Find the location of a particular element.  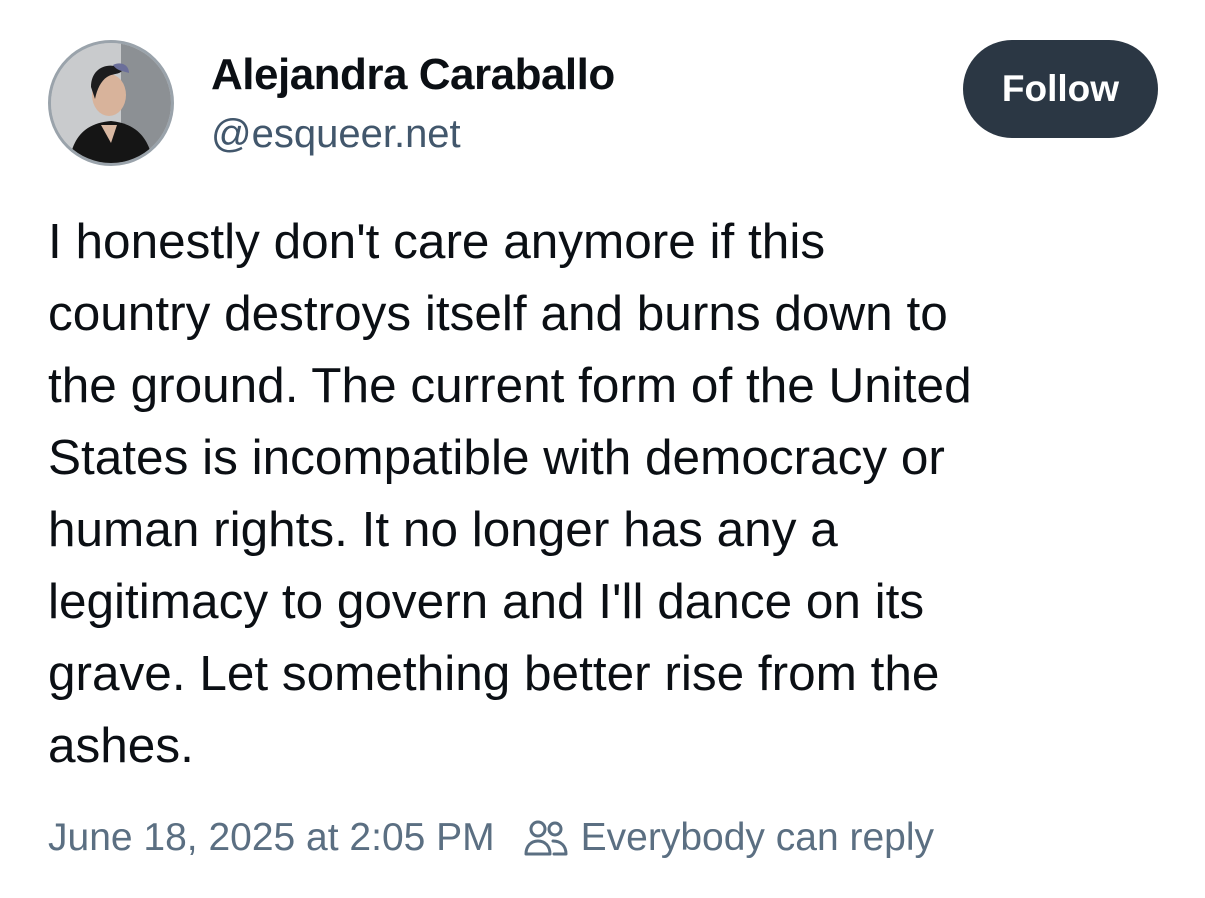

reply-setting: Everybody can reply is located at coordinates (728, 838).